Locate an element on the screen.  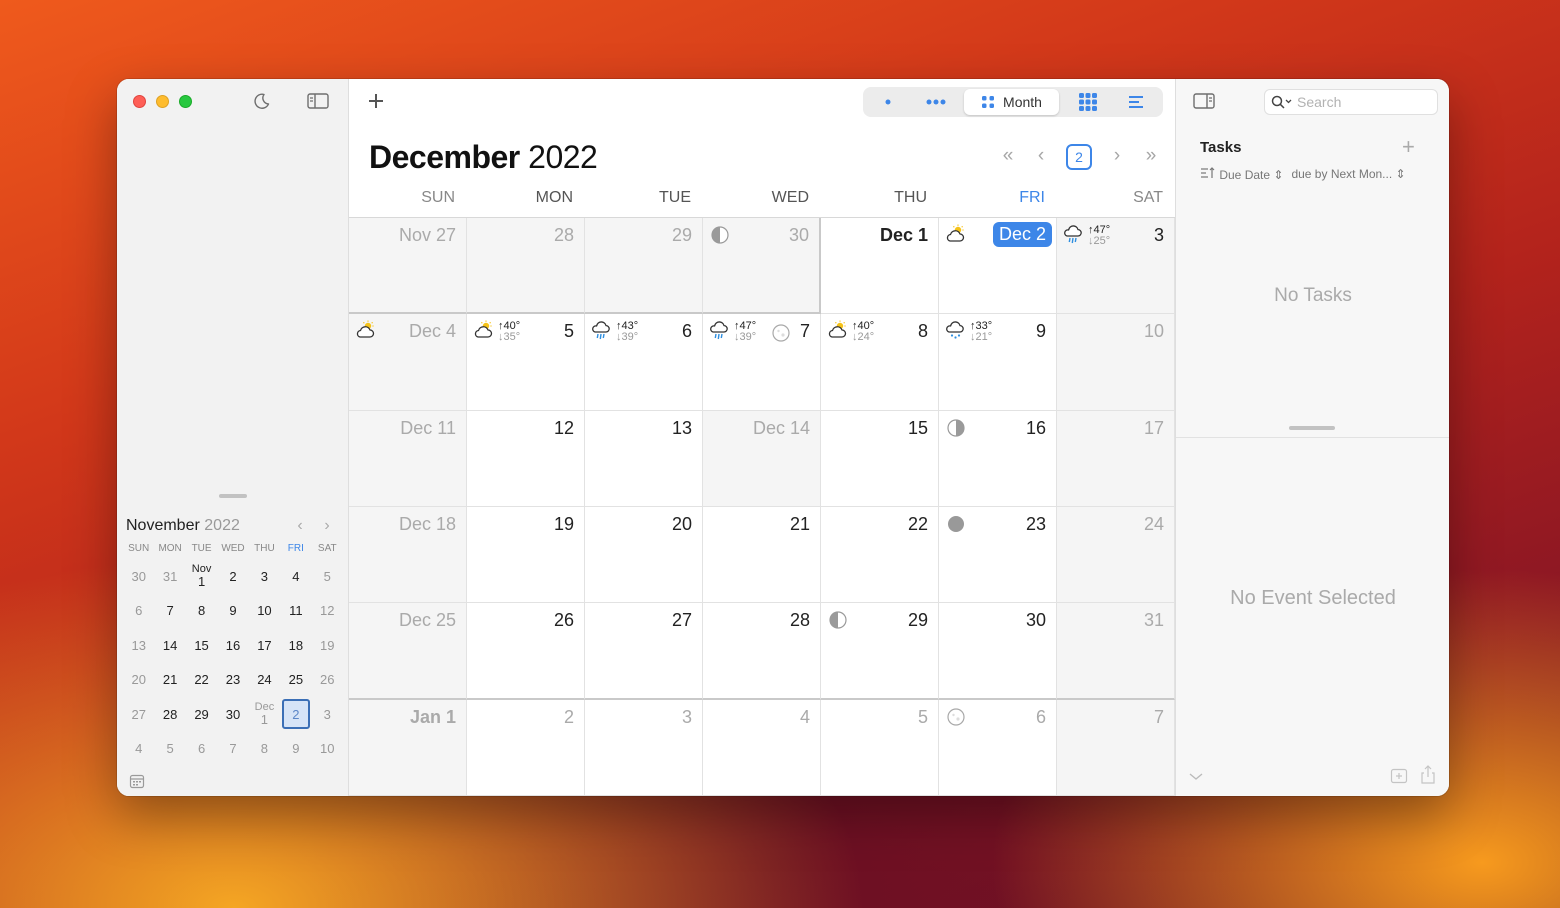
mini-calendar-day: 17 is located at coordinates (264, 645).